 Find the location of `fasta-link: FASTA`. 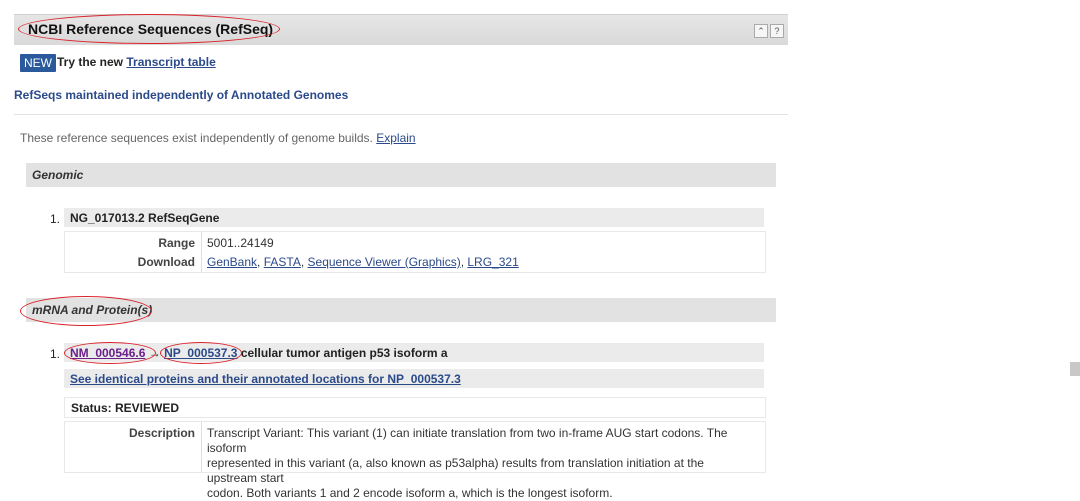

fasta-link: FASTA is located at coordinates (282, 262).